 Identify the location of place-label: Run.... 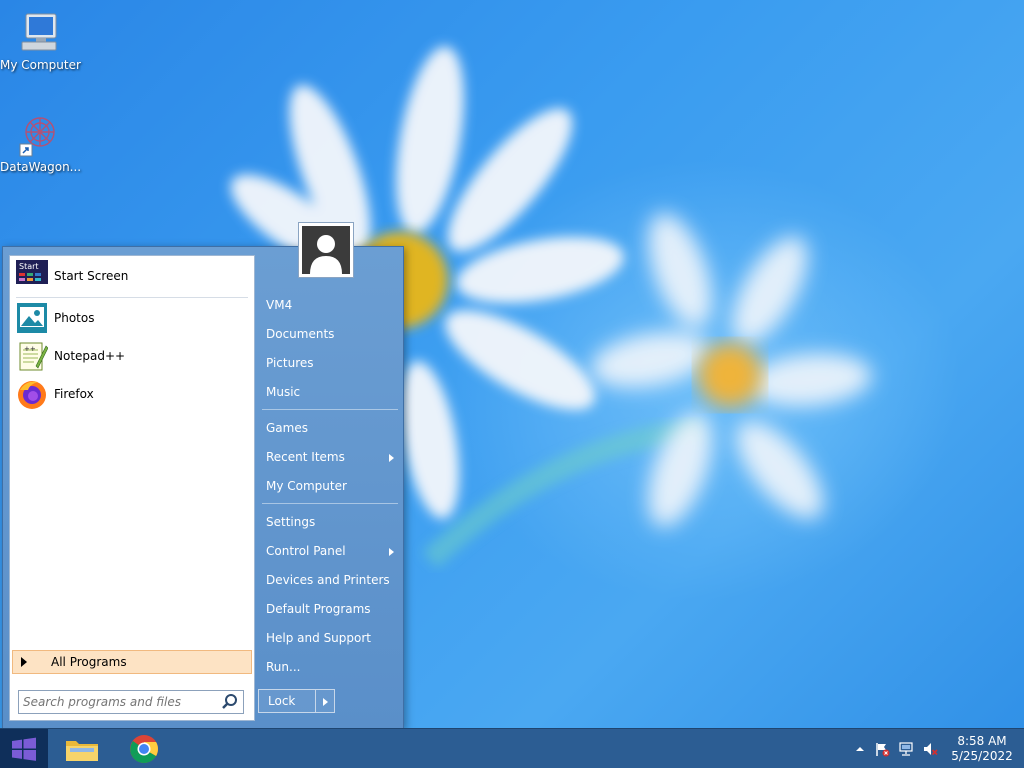
(283, 667).